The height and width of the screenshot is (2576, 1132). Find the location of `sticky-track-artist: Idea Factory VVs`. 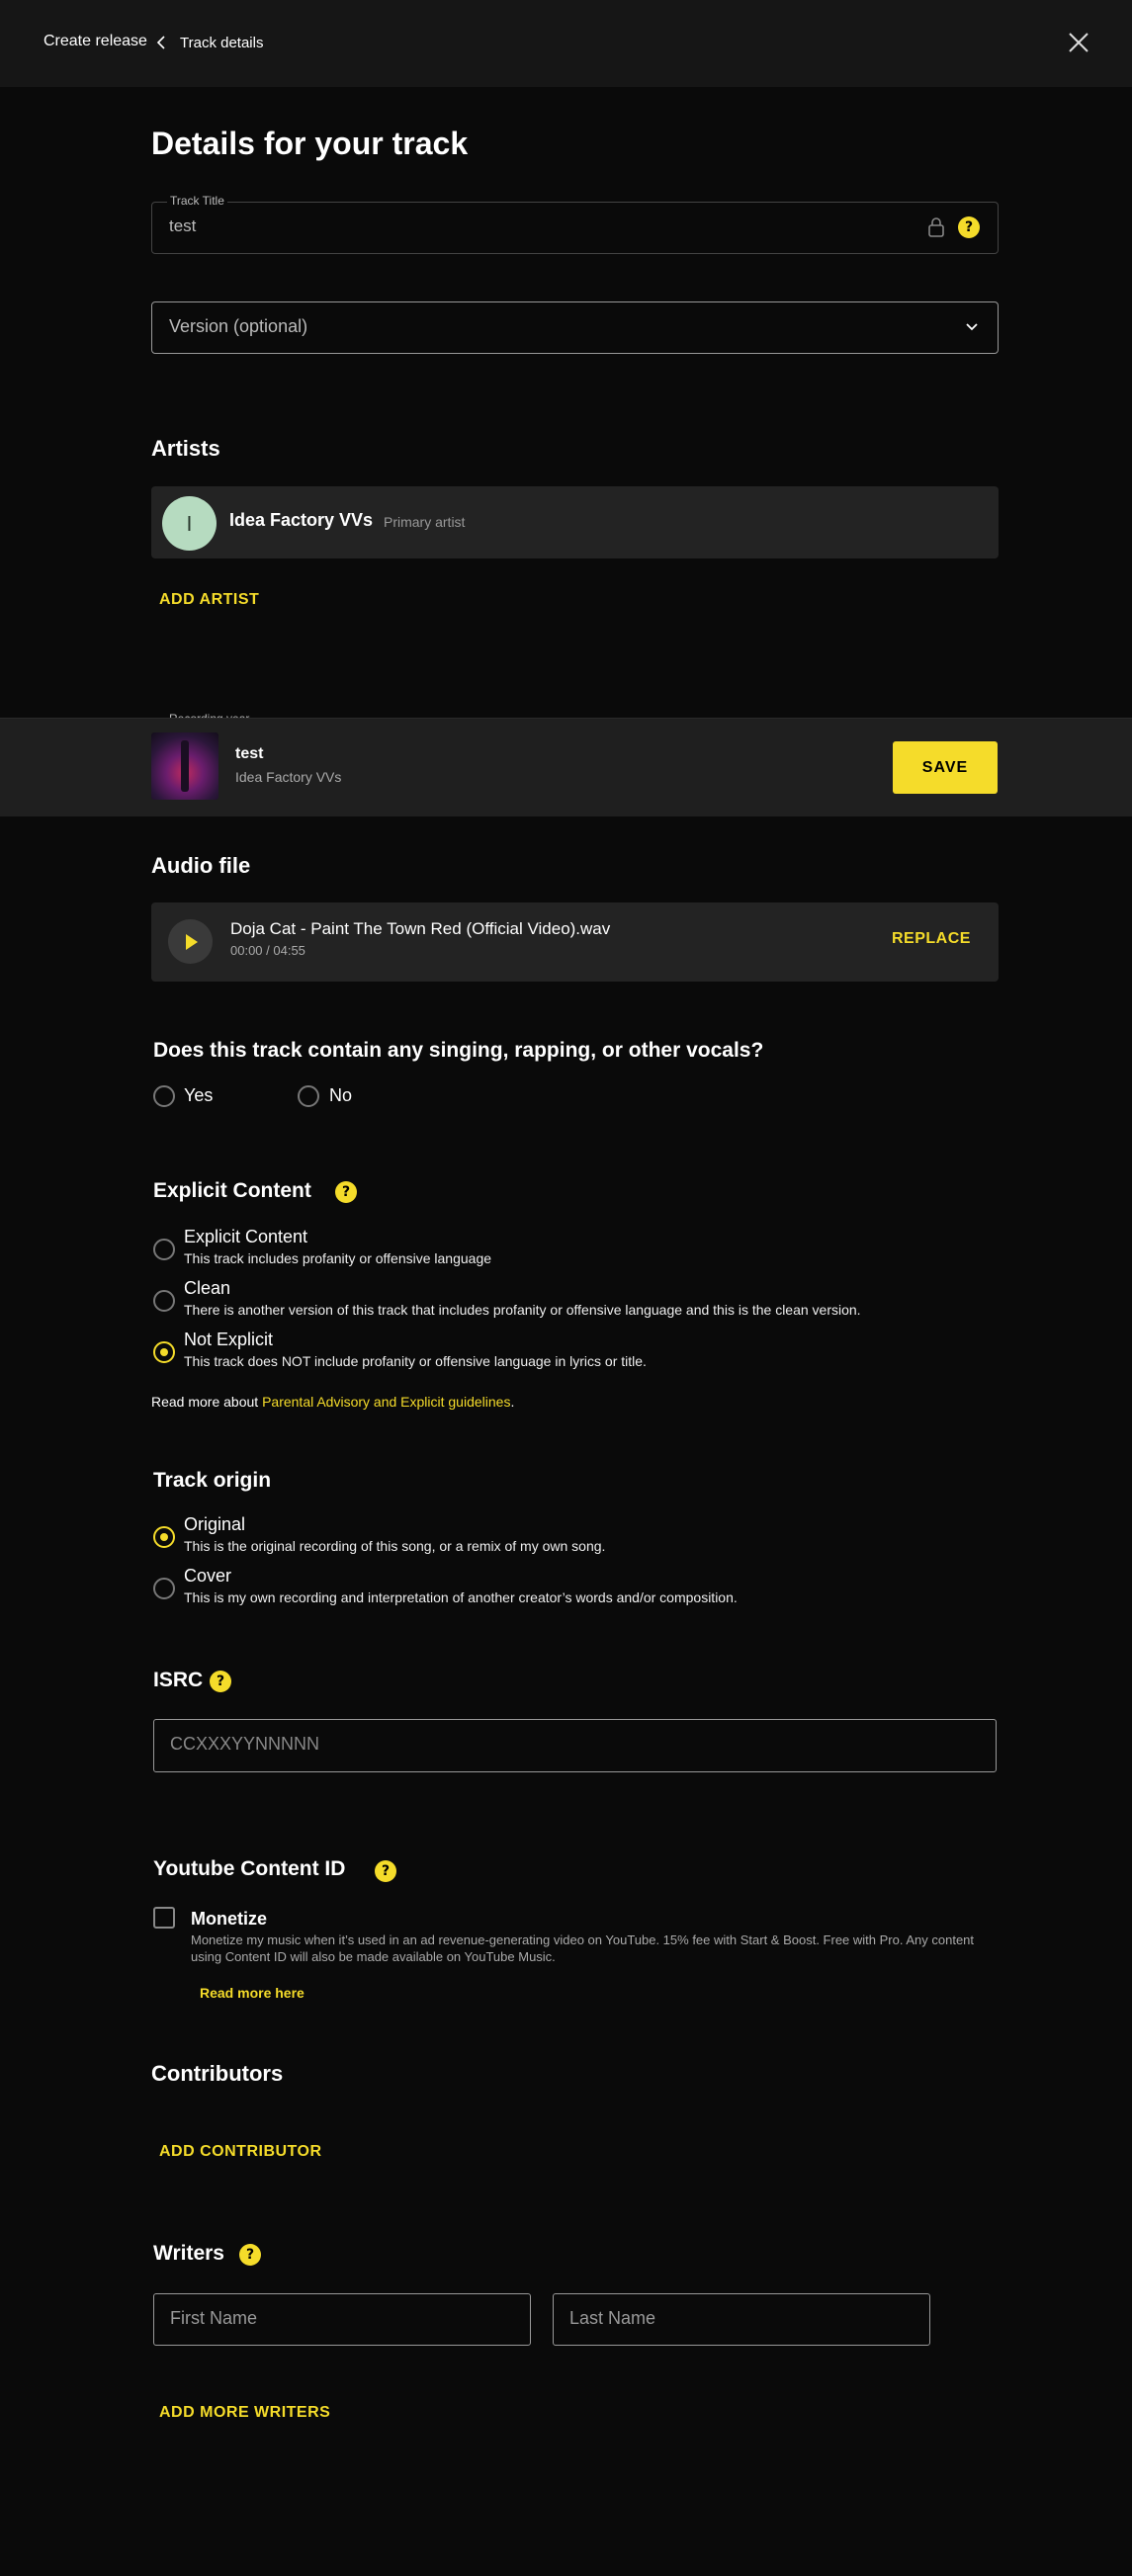

sticky-track-artist: Idea Factory VVs is located at coordinates (289, 777).